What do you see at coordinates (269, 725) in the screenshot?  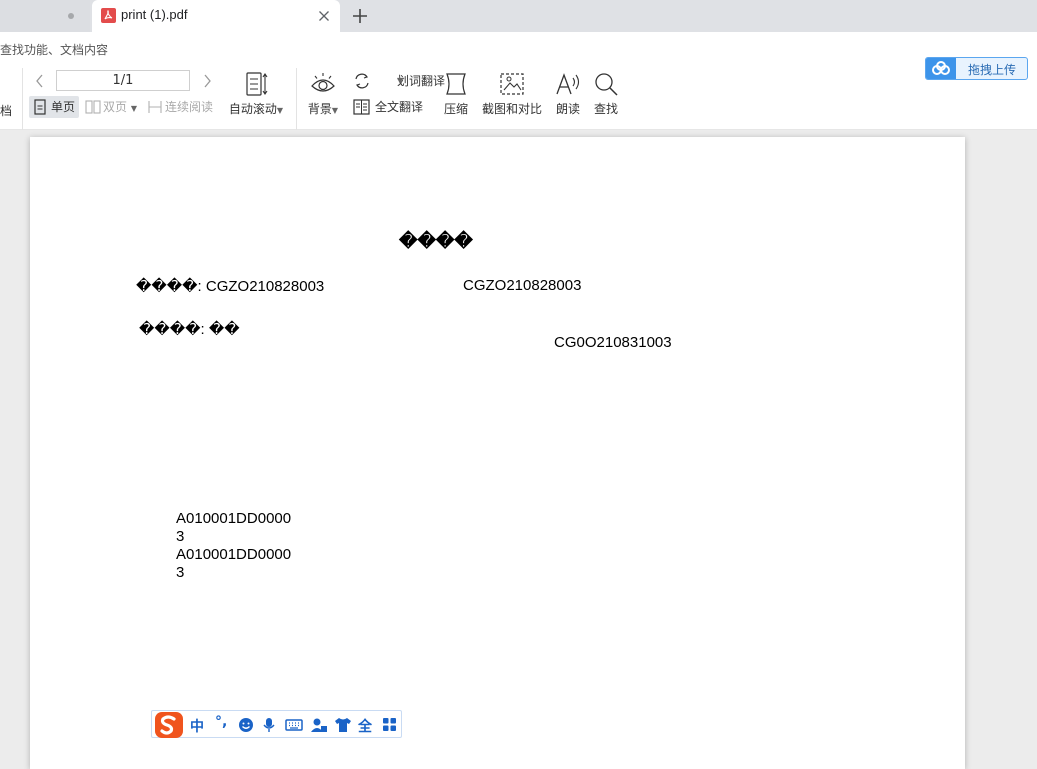 I see `microphone-icon` at bounding box center [269, 725].